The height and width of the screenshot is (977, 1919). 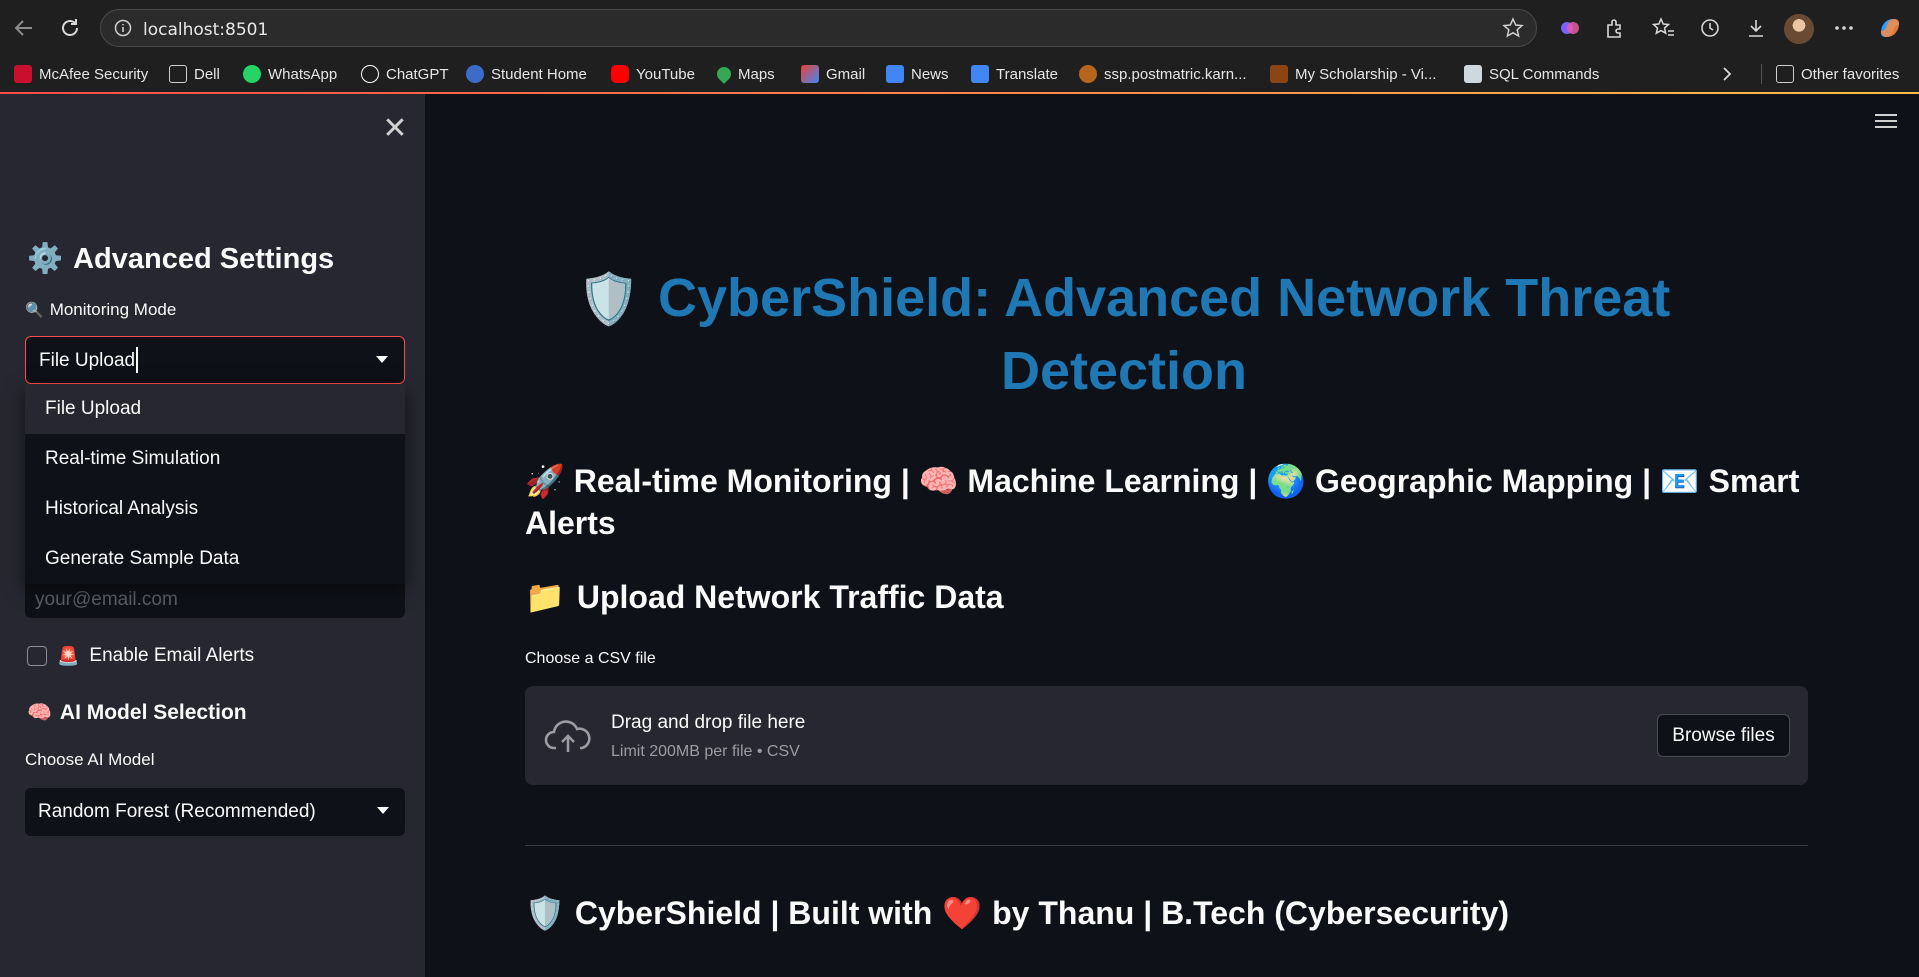 I want to click on bookmarks-overflow-chevron-icon, so click(x=1727, y=74).